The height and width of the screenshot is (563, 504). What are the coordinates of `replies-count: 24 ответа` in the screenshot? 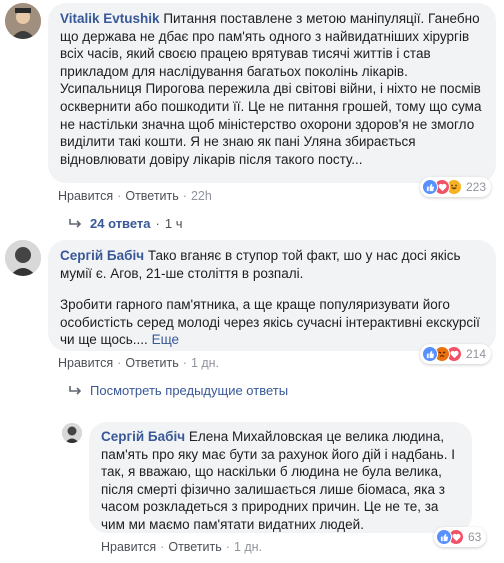 It's located at (120, 223).